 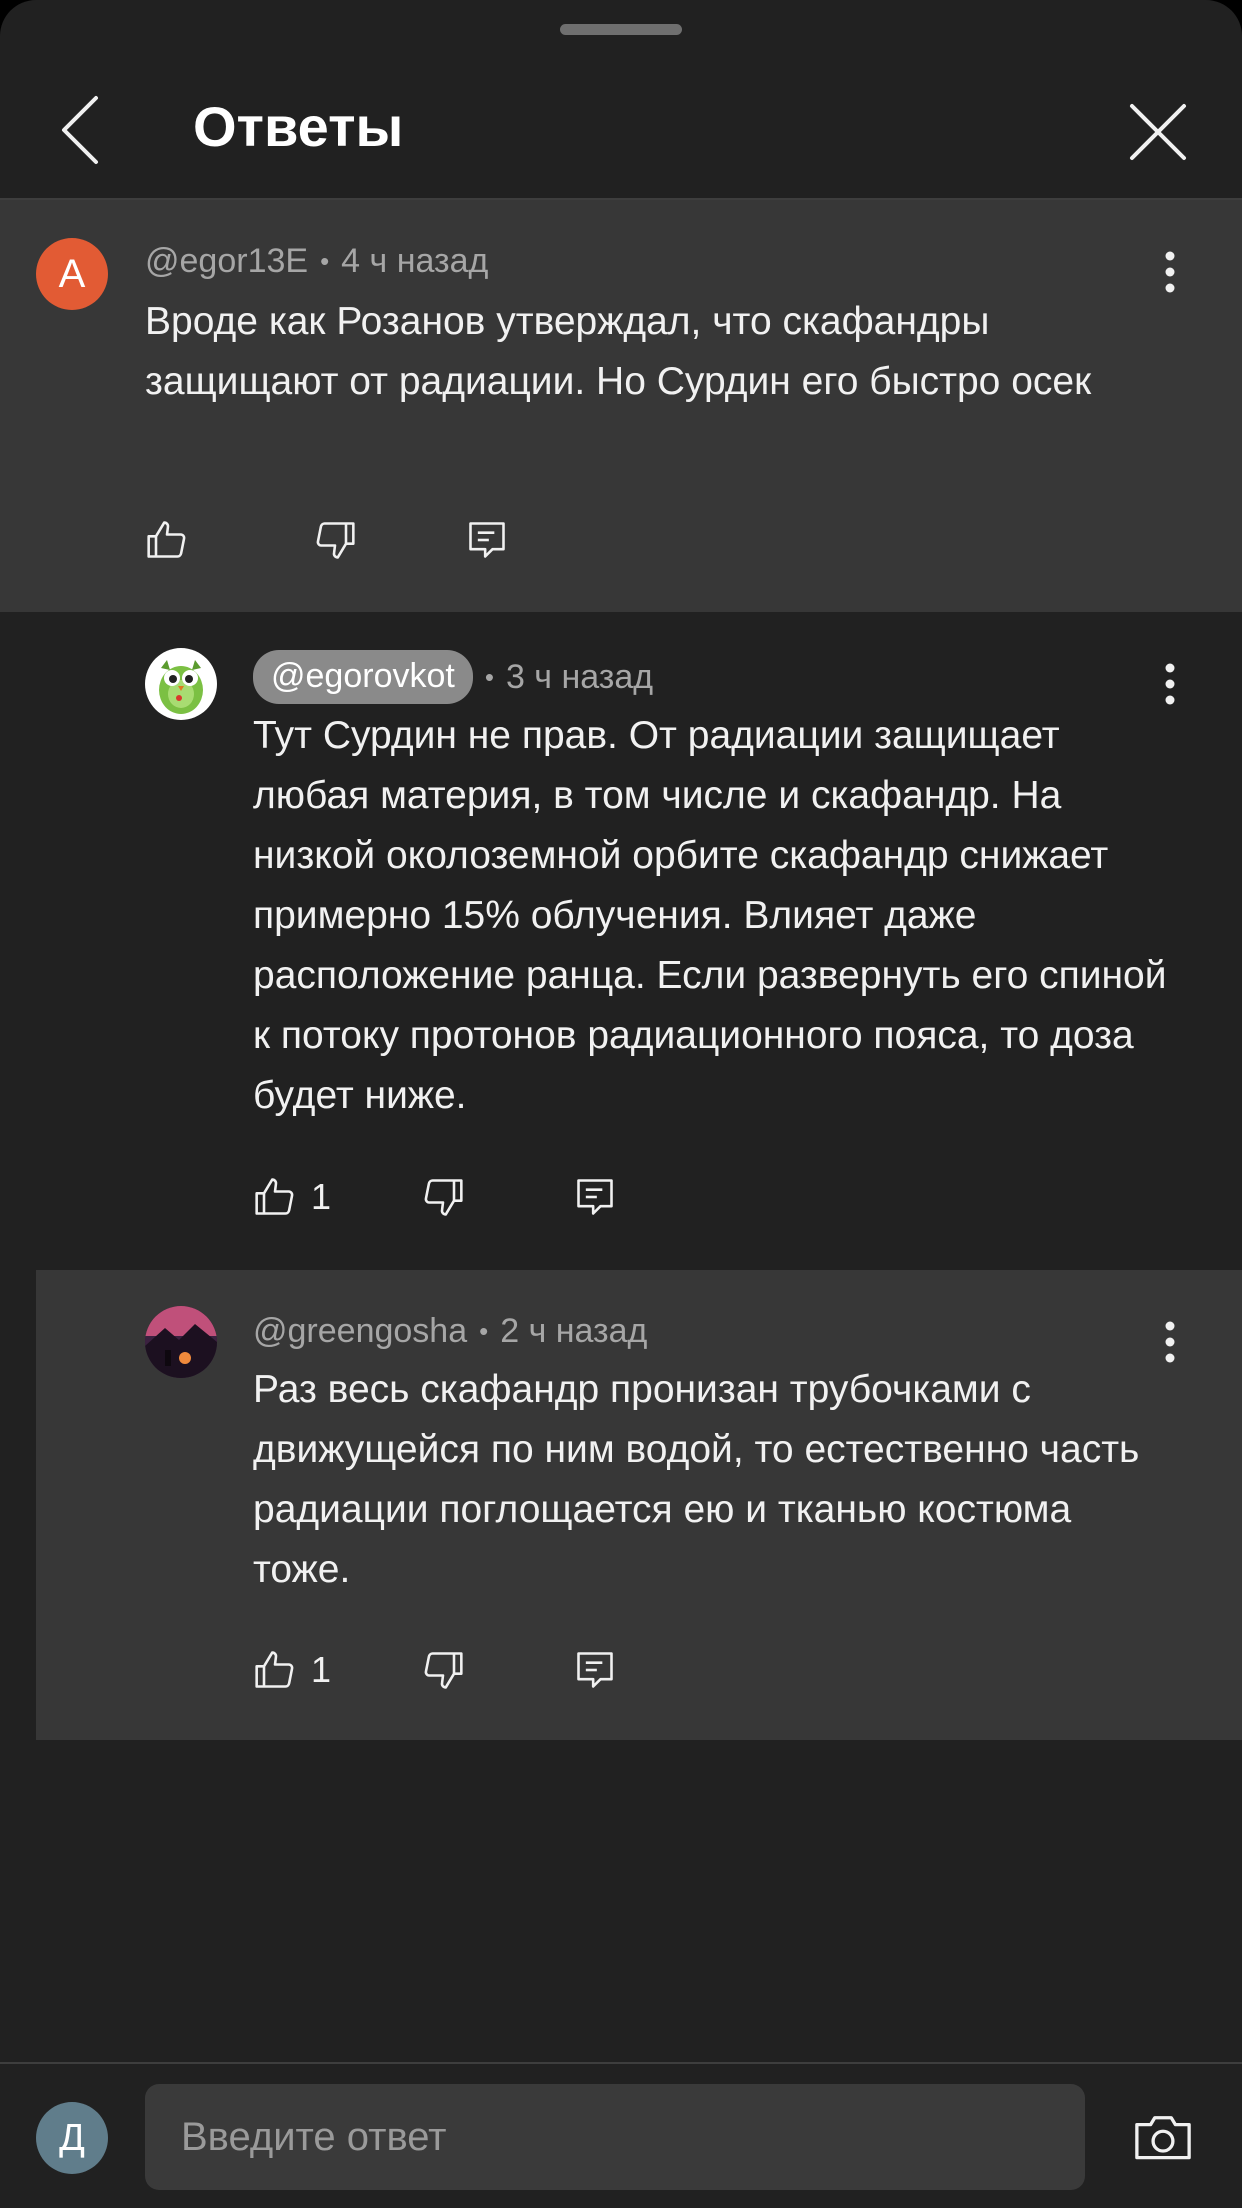 I want to click on avatar-letter: Д, so click(x=72, y=2137).